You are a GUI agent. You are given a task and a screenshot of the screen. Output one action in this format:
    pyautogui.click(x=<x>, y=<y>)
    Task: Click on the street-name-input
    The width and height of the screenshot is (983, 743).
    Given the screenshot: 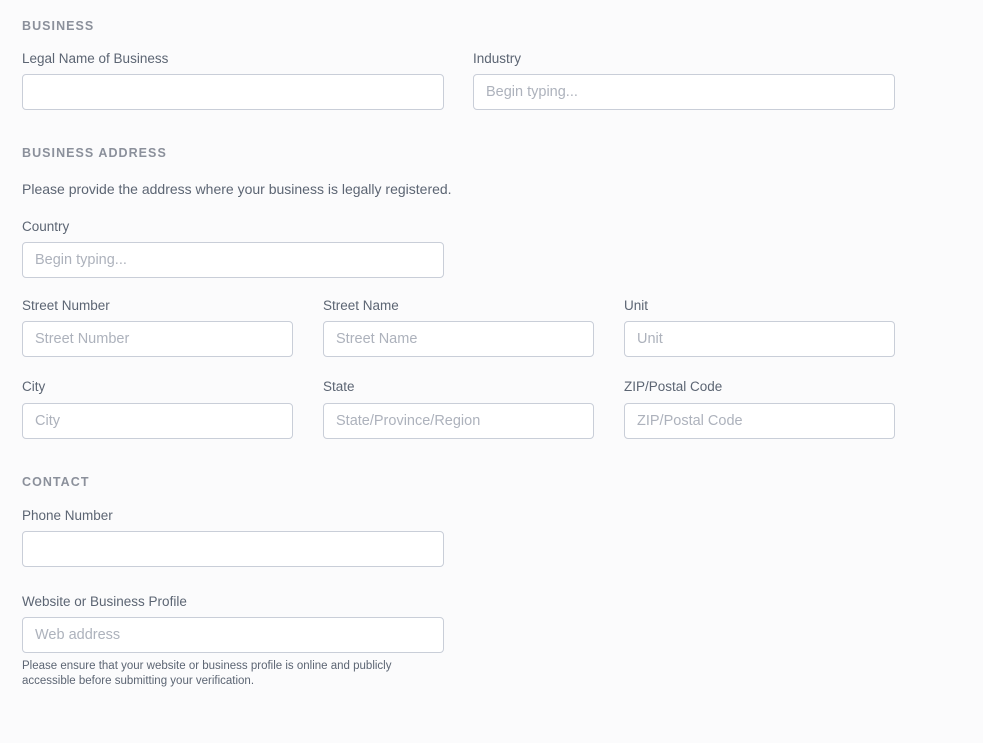 What is the action you would take?
    pyautogui.click(x=458, y=339)
    